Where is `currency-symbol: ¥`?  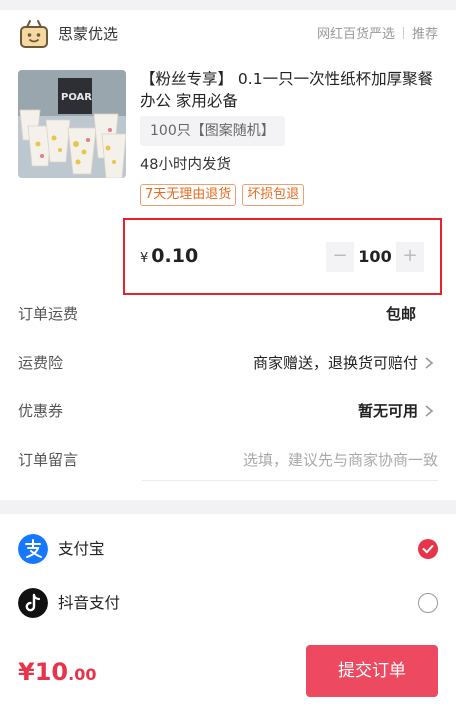
currency-symbol: ¥ is located at coordinates (144, 258).